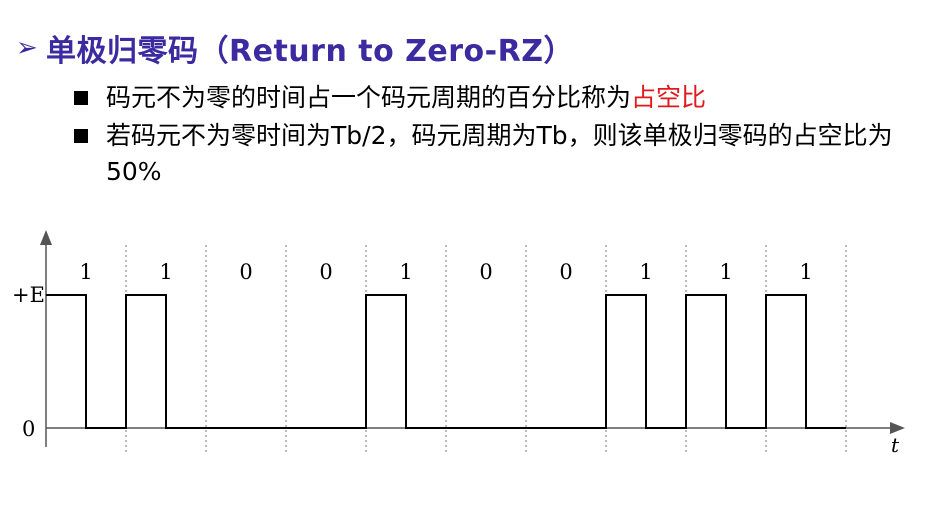  Describe the element at coordinates (28, 295) in the screenshot. I see `y-level-high-label: +E` at that location.